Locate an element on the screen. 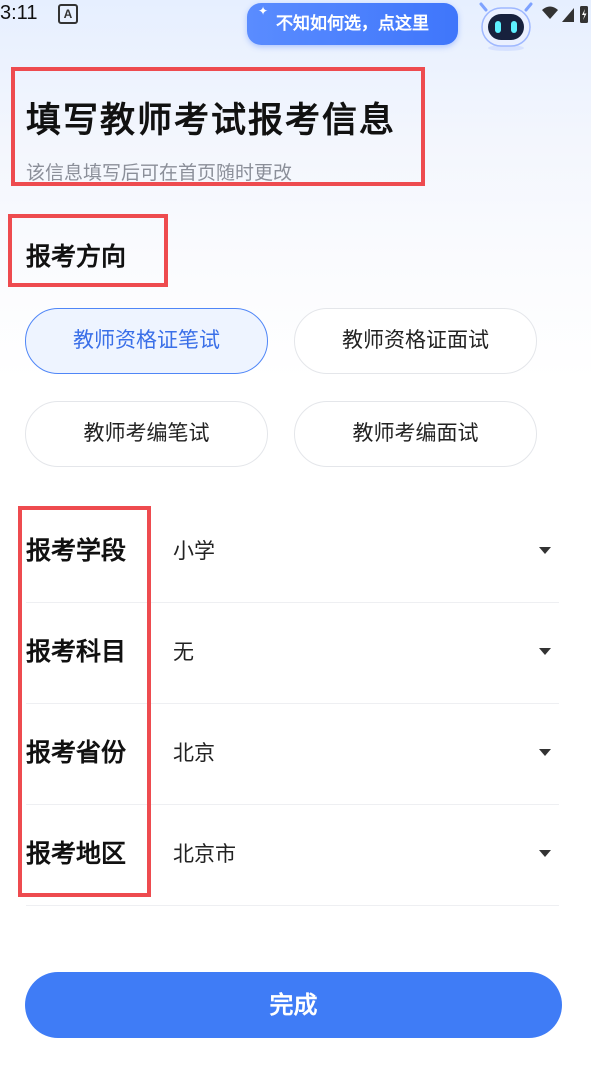 The width and height of the screenshot is (591, 1065). option-teacher-recruit-interview: 教师考编面试 is located at coordinates (415, 434).